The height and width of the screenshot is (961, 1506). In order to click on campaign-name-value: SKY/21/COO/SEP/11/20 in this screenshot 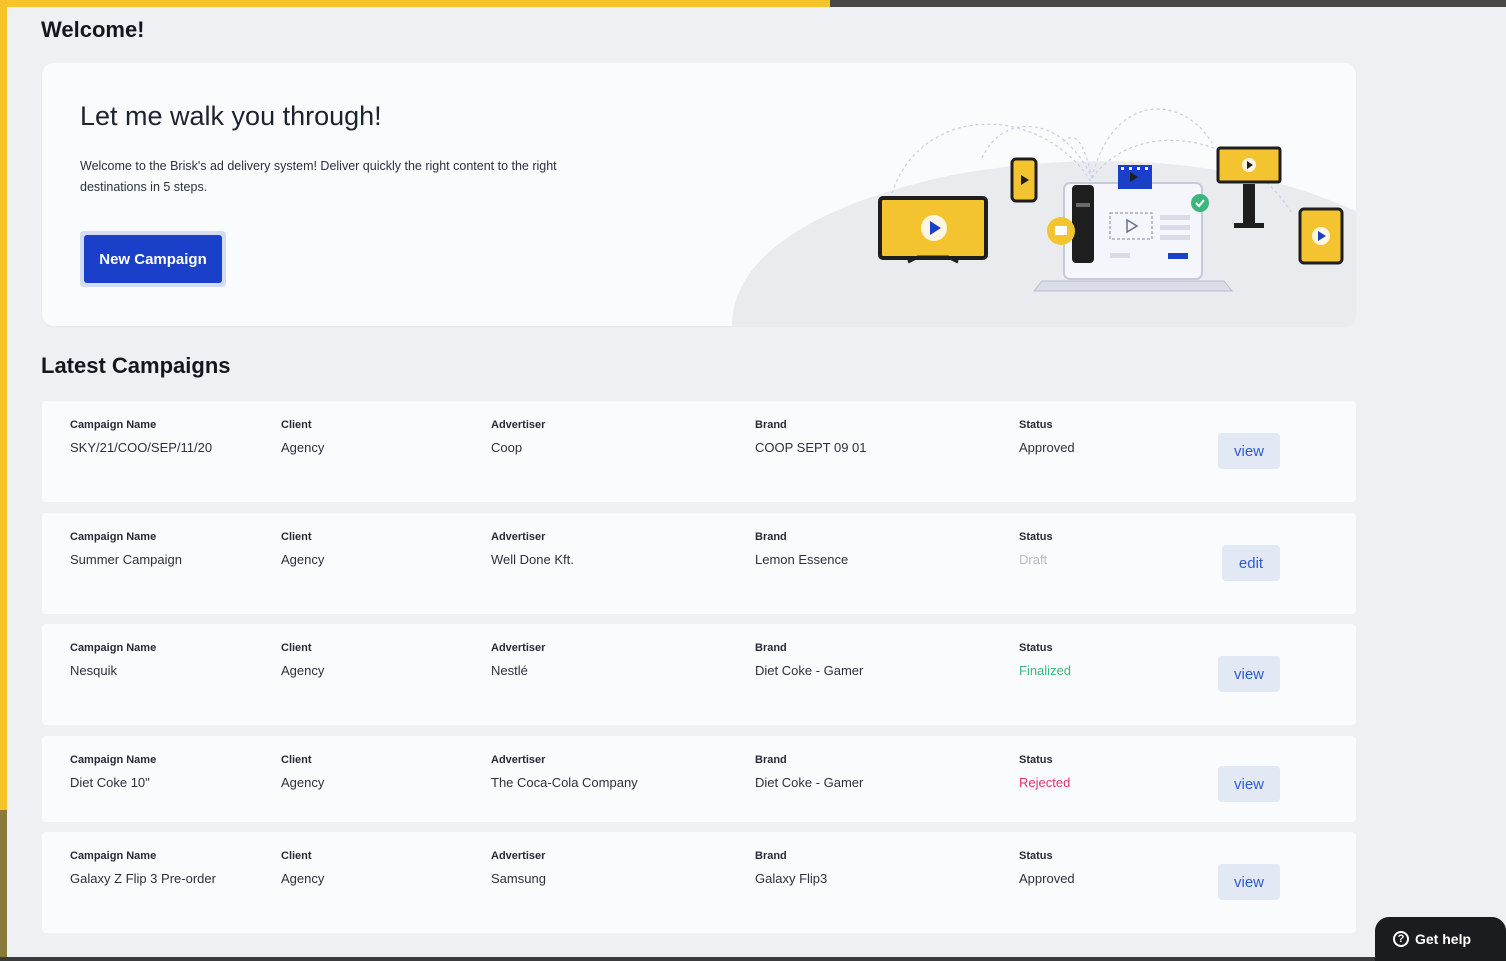, I will do `click(141, 447)`.